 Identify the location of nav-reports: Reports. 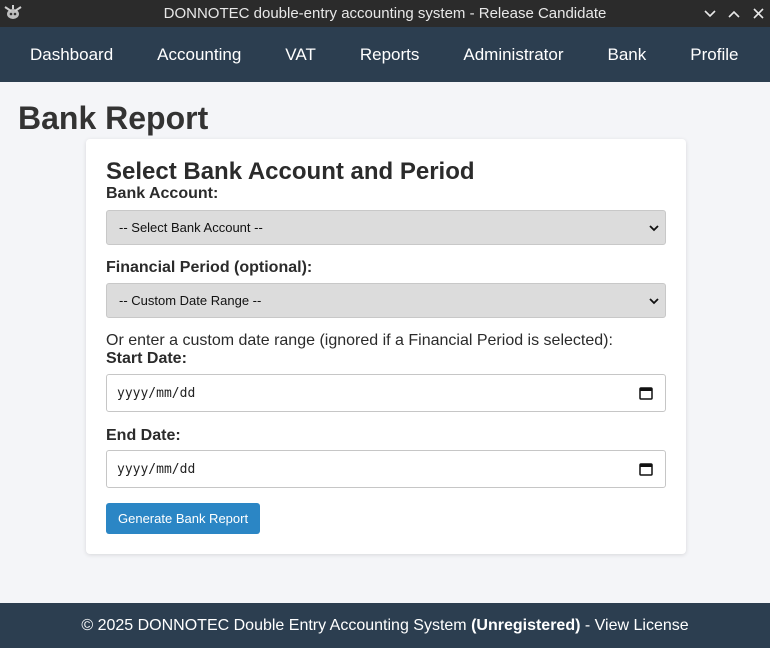
(390, 55).